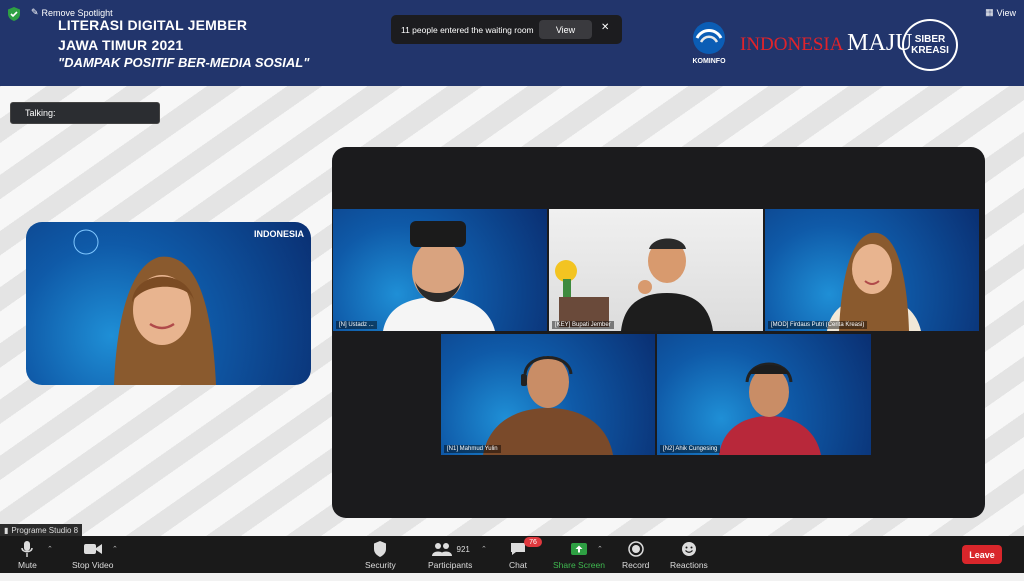  I want to click on kominfo-logo: KOMINFO, so click(709, 43).